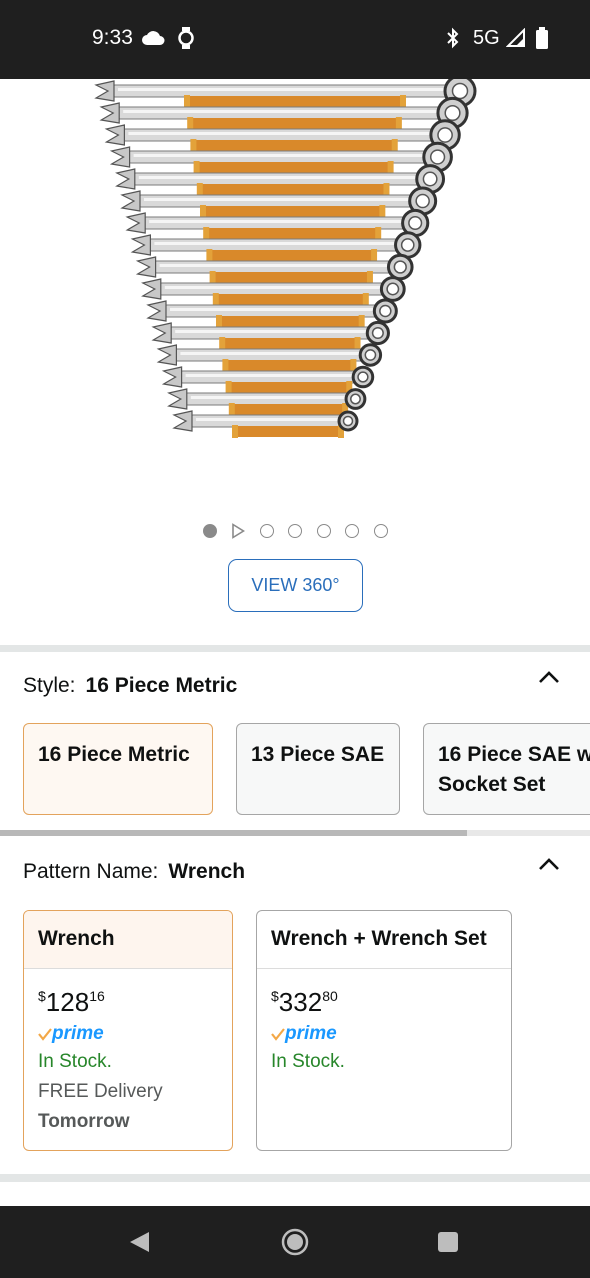 Image resolution: width=590 pixels, height=1278 pixels. What do you see at coordinates (486, 38) in the screenshot?
I see `network-type: 5G` at bounding box center [486, 38].